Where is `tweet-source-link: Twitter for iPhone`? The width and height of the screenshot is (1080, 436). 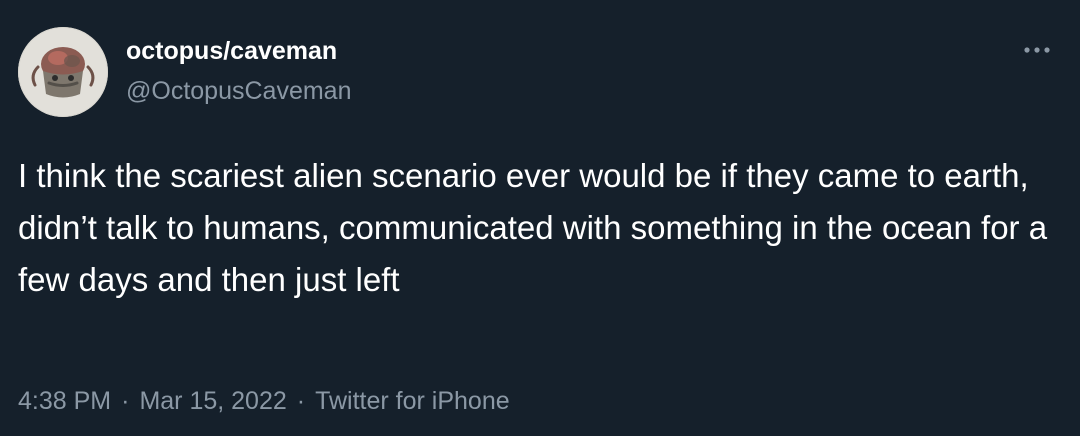
tweet-source-link: Twitter for iPhone is located at coordinates (412, 401).